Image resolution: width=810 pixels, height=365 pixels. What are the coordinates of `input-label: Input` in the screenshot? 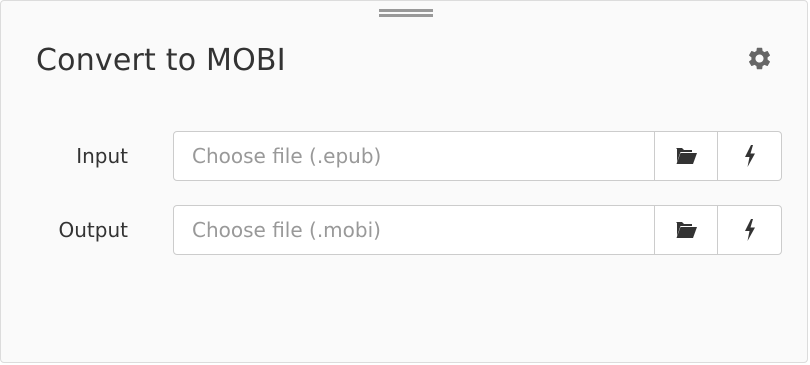 It's located at (102, 156).